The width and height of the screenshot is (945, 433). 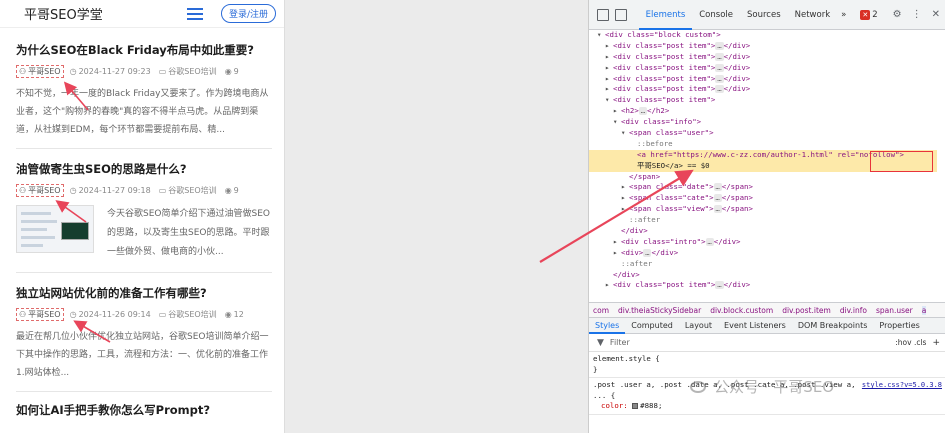 What do you see at coordinates (145, 410) in the screenshot?
I see `post-title: 如何让AI手把手教你怎么写Prompt?` at bounding box center [145, 410].